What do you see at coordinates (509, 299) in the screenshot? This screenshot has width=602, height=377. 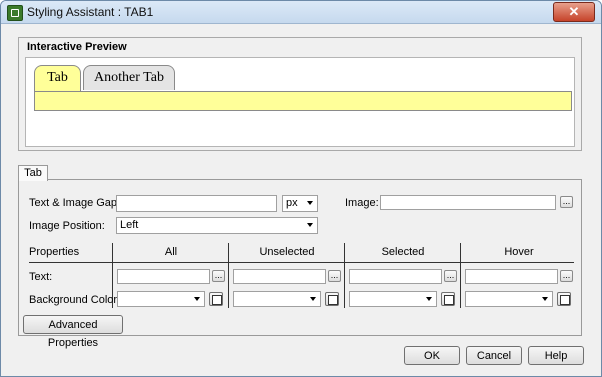 I see `bg-hover-select` at bounding box center [509, 299].